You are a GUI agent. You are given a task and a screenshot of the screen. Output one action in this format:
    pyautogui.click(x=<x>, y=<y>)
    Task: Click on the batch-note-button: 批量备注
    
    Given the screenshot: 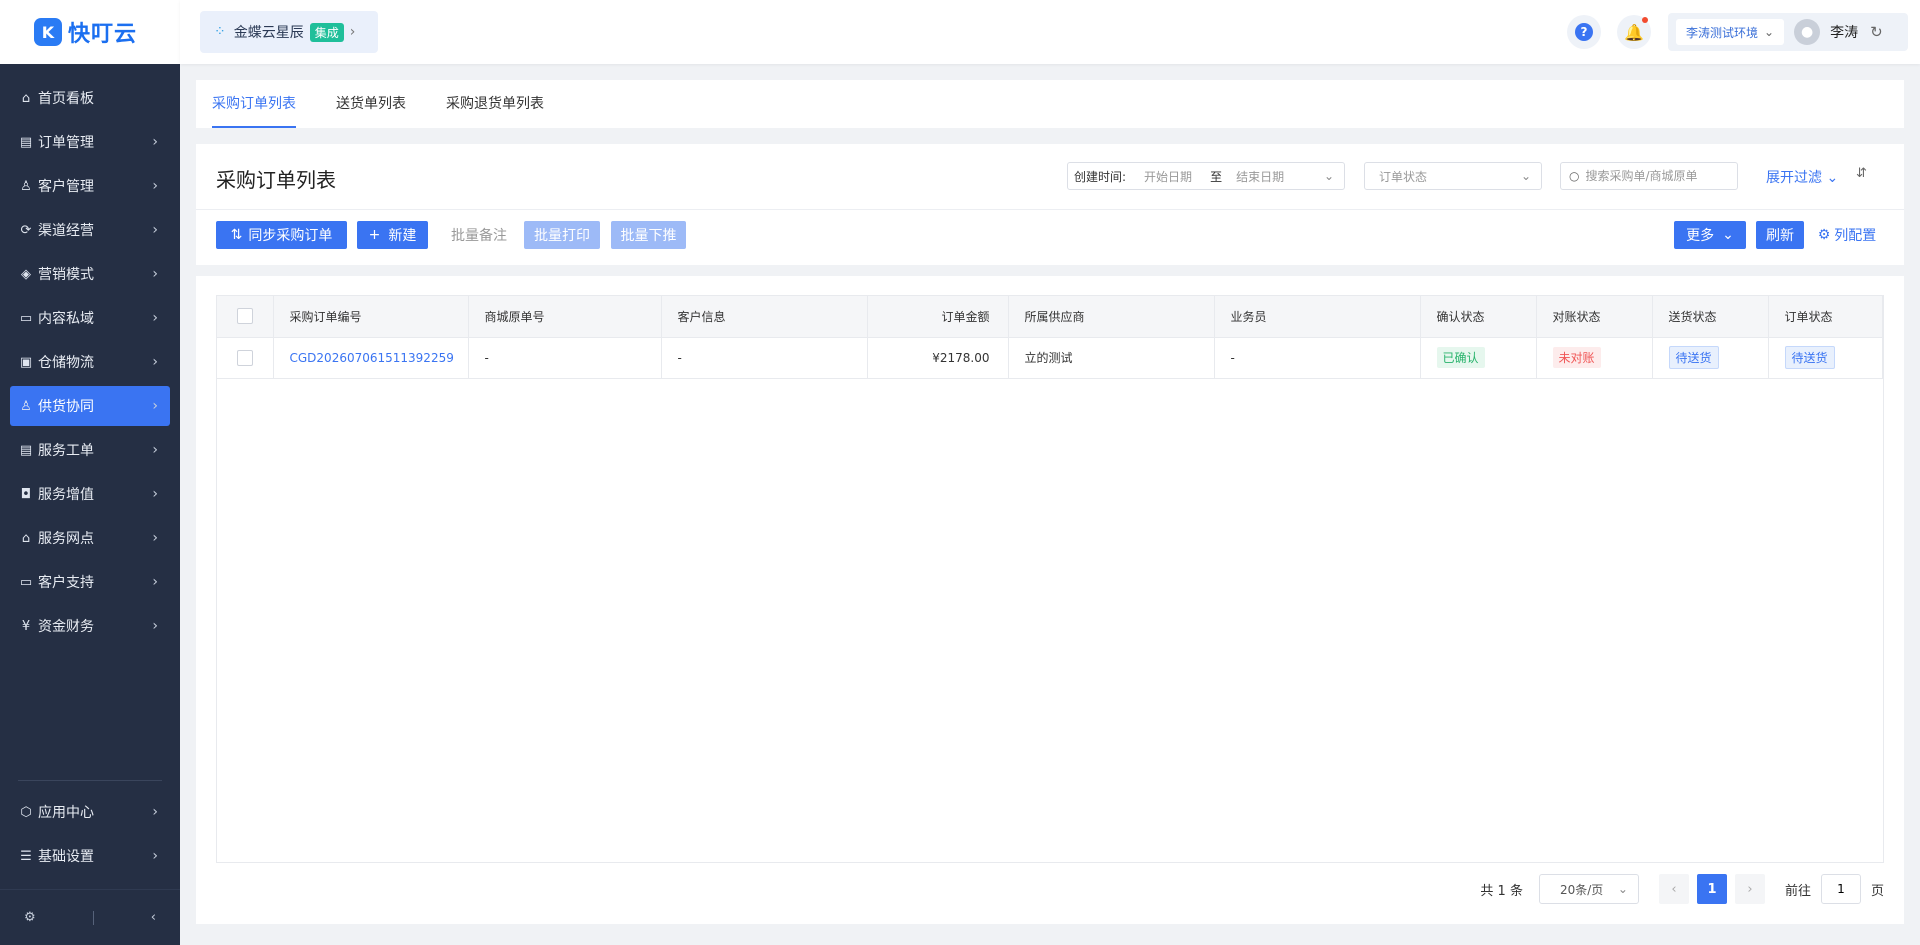 What is the action you would take?
    pyautogui.click(x=479, y=235)
    